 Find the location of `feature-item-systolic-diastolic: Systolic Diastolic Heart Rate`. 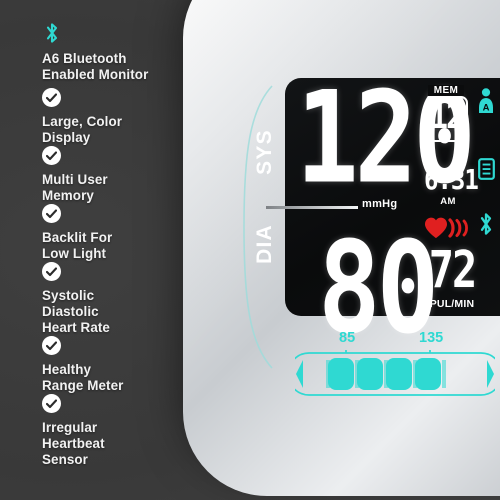

feature-item-systolic-diastolic: Systolic Diastolic Heart Rate is located at coordinates (76, 299).